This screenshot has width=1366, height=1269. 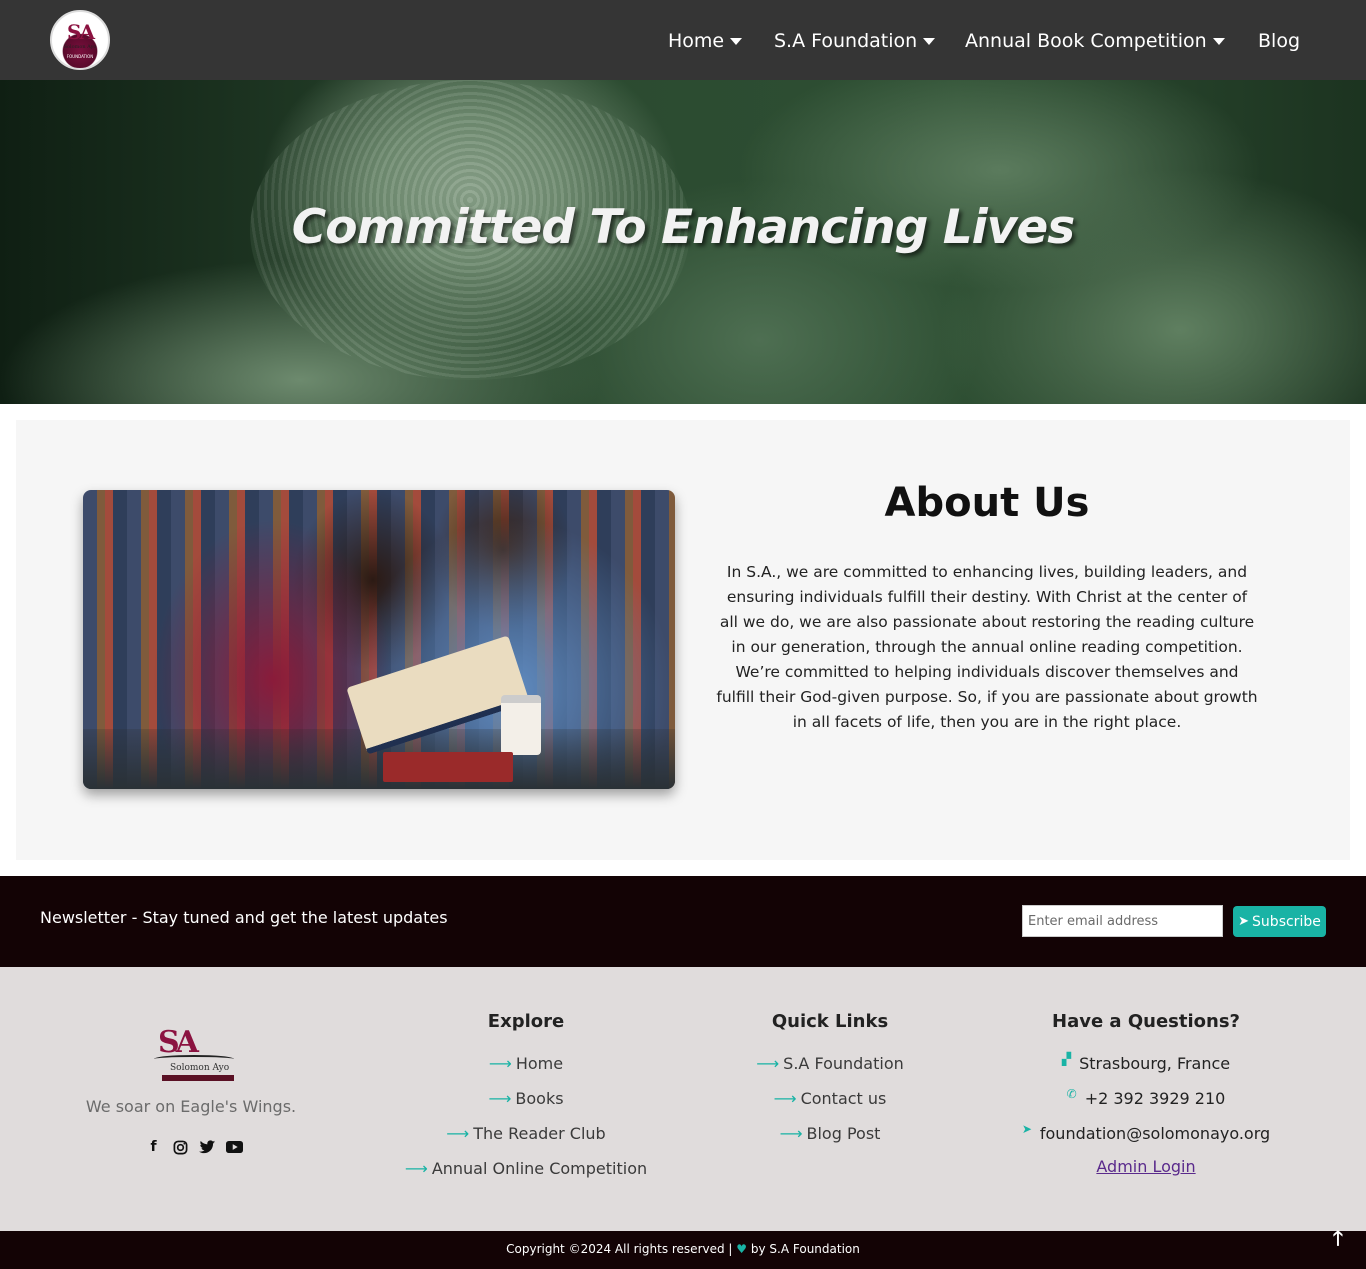 I want to click on nav-annual-book-competition-label: Annual Book Competition, so click(x=1086, y=41).